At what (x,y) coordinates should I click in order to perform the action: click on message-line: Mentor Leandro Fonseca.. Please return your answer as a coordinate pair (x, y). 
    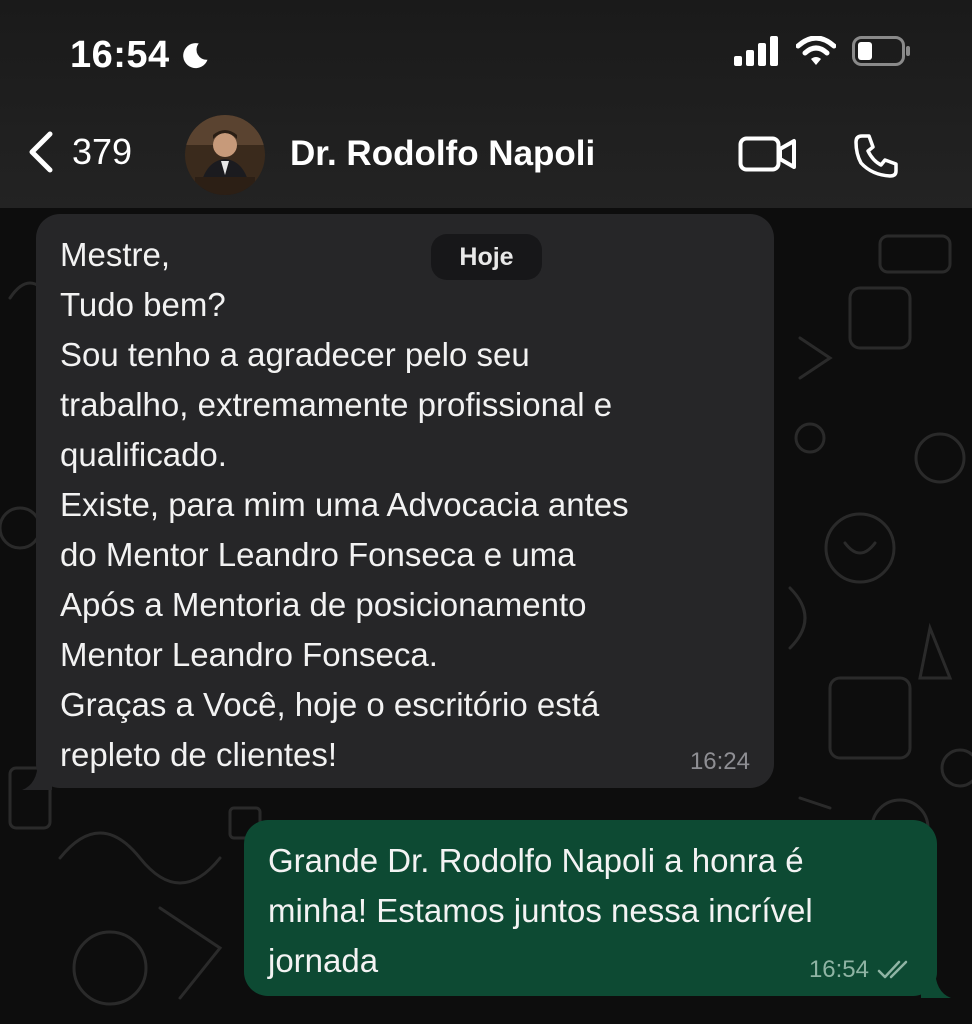
    Looking at the image, I should click on (249, 654).